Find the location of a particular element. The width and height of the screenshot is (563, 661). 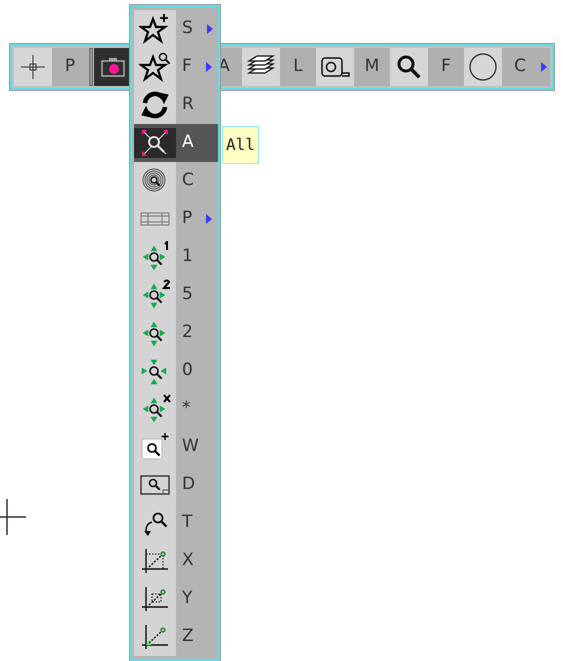

refresh-icon is located at coordinates (155, 105).